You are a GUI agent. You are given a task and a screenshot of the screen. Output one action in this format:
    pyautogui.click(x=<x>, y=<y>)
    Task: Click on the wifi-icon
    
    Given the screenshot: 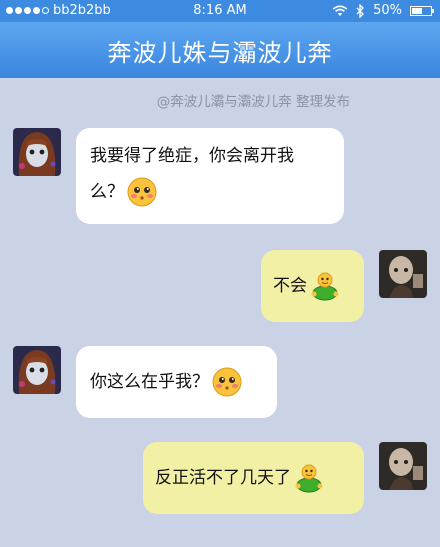 What is the action you would take?
    pyautogui.click(x=340, y=10)
    